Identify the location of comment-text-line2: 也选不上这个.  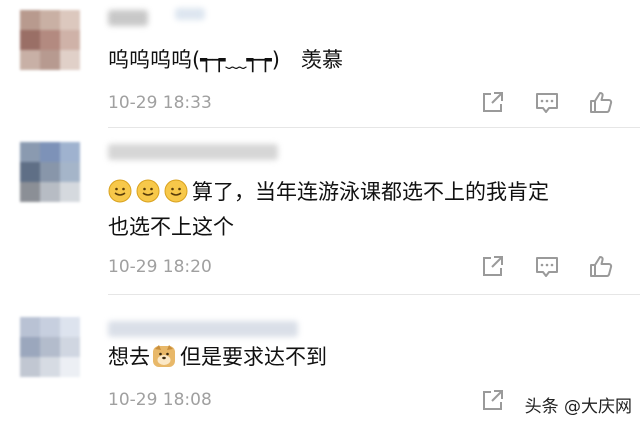
(171, 227).